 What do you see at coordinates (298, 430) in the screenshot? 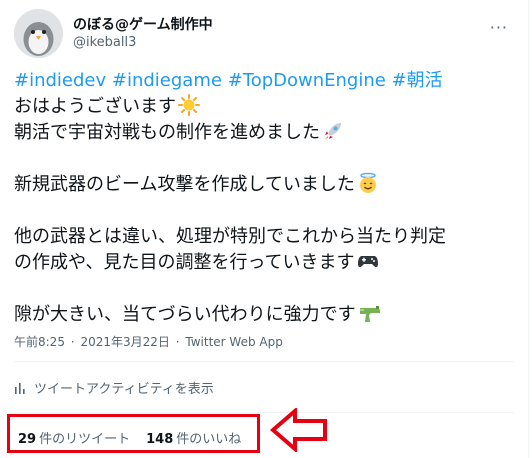
I see `red-arrow-icon` at bounding box center [298, 430].